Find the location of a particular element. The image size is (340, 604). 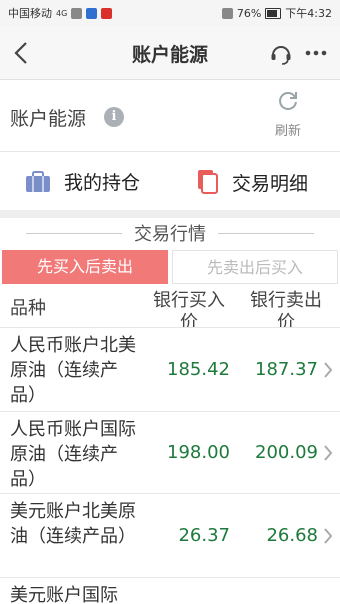

product-name: 美元账户北美原油（连续产品） is located at coordinates (73, 524).